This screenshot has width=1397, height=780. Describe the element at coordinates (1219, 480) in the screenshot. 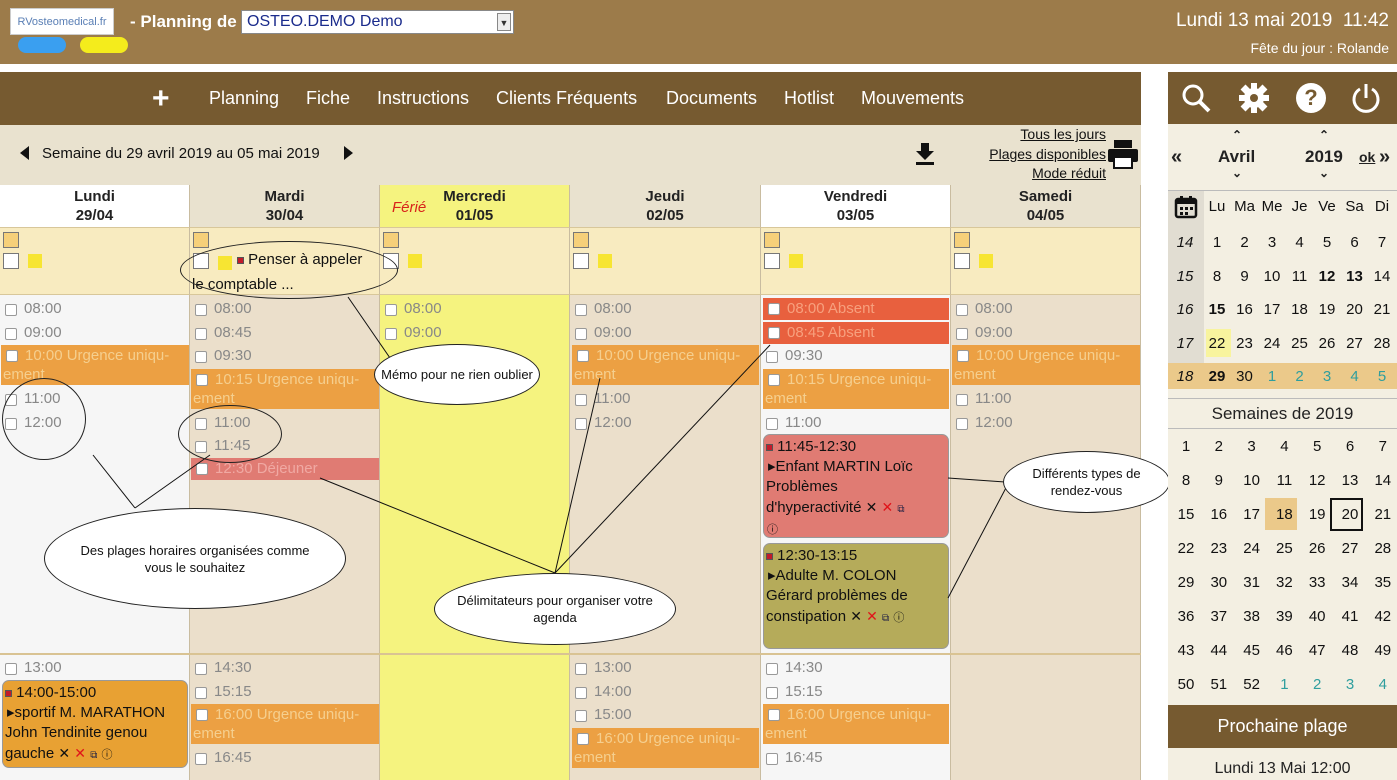

I see `year-week-number: 9` at that location.